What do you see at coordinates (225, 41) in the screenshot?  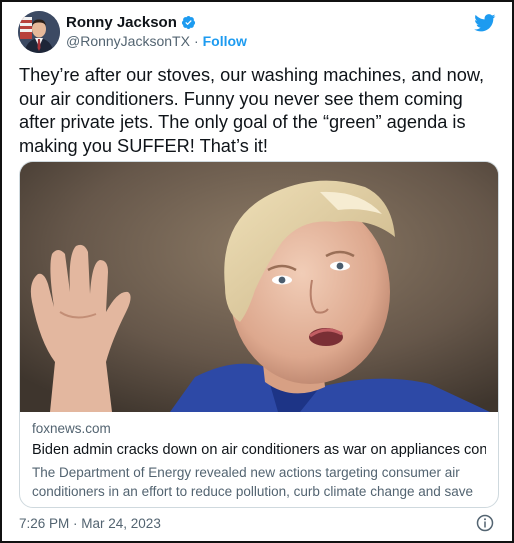 I see `follow-button: Follow` at bounding box center [225, 41].